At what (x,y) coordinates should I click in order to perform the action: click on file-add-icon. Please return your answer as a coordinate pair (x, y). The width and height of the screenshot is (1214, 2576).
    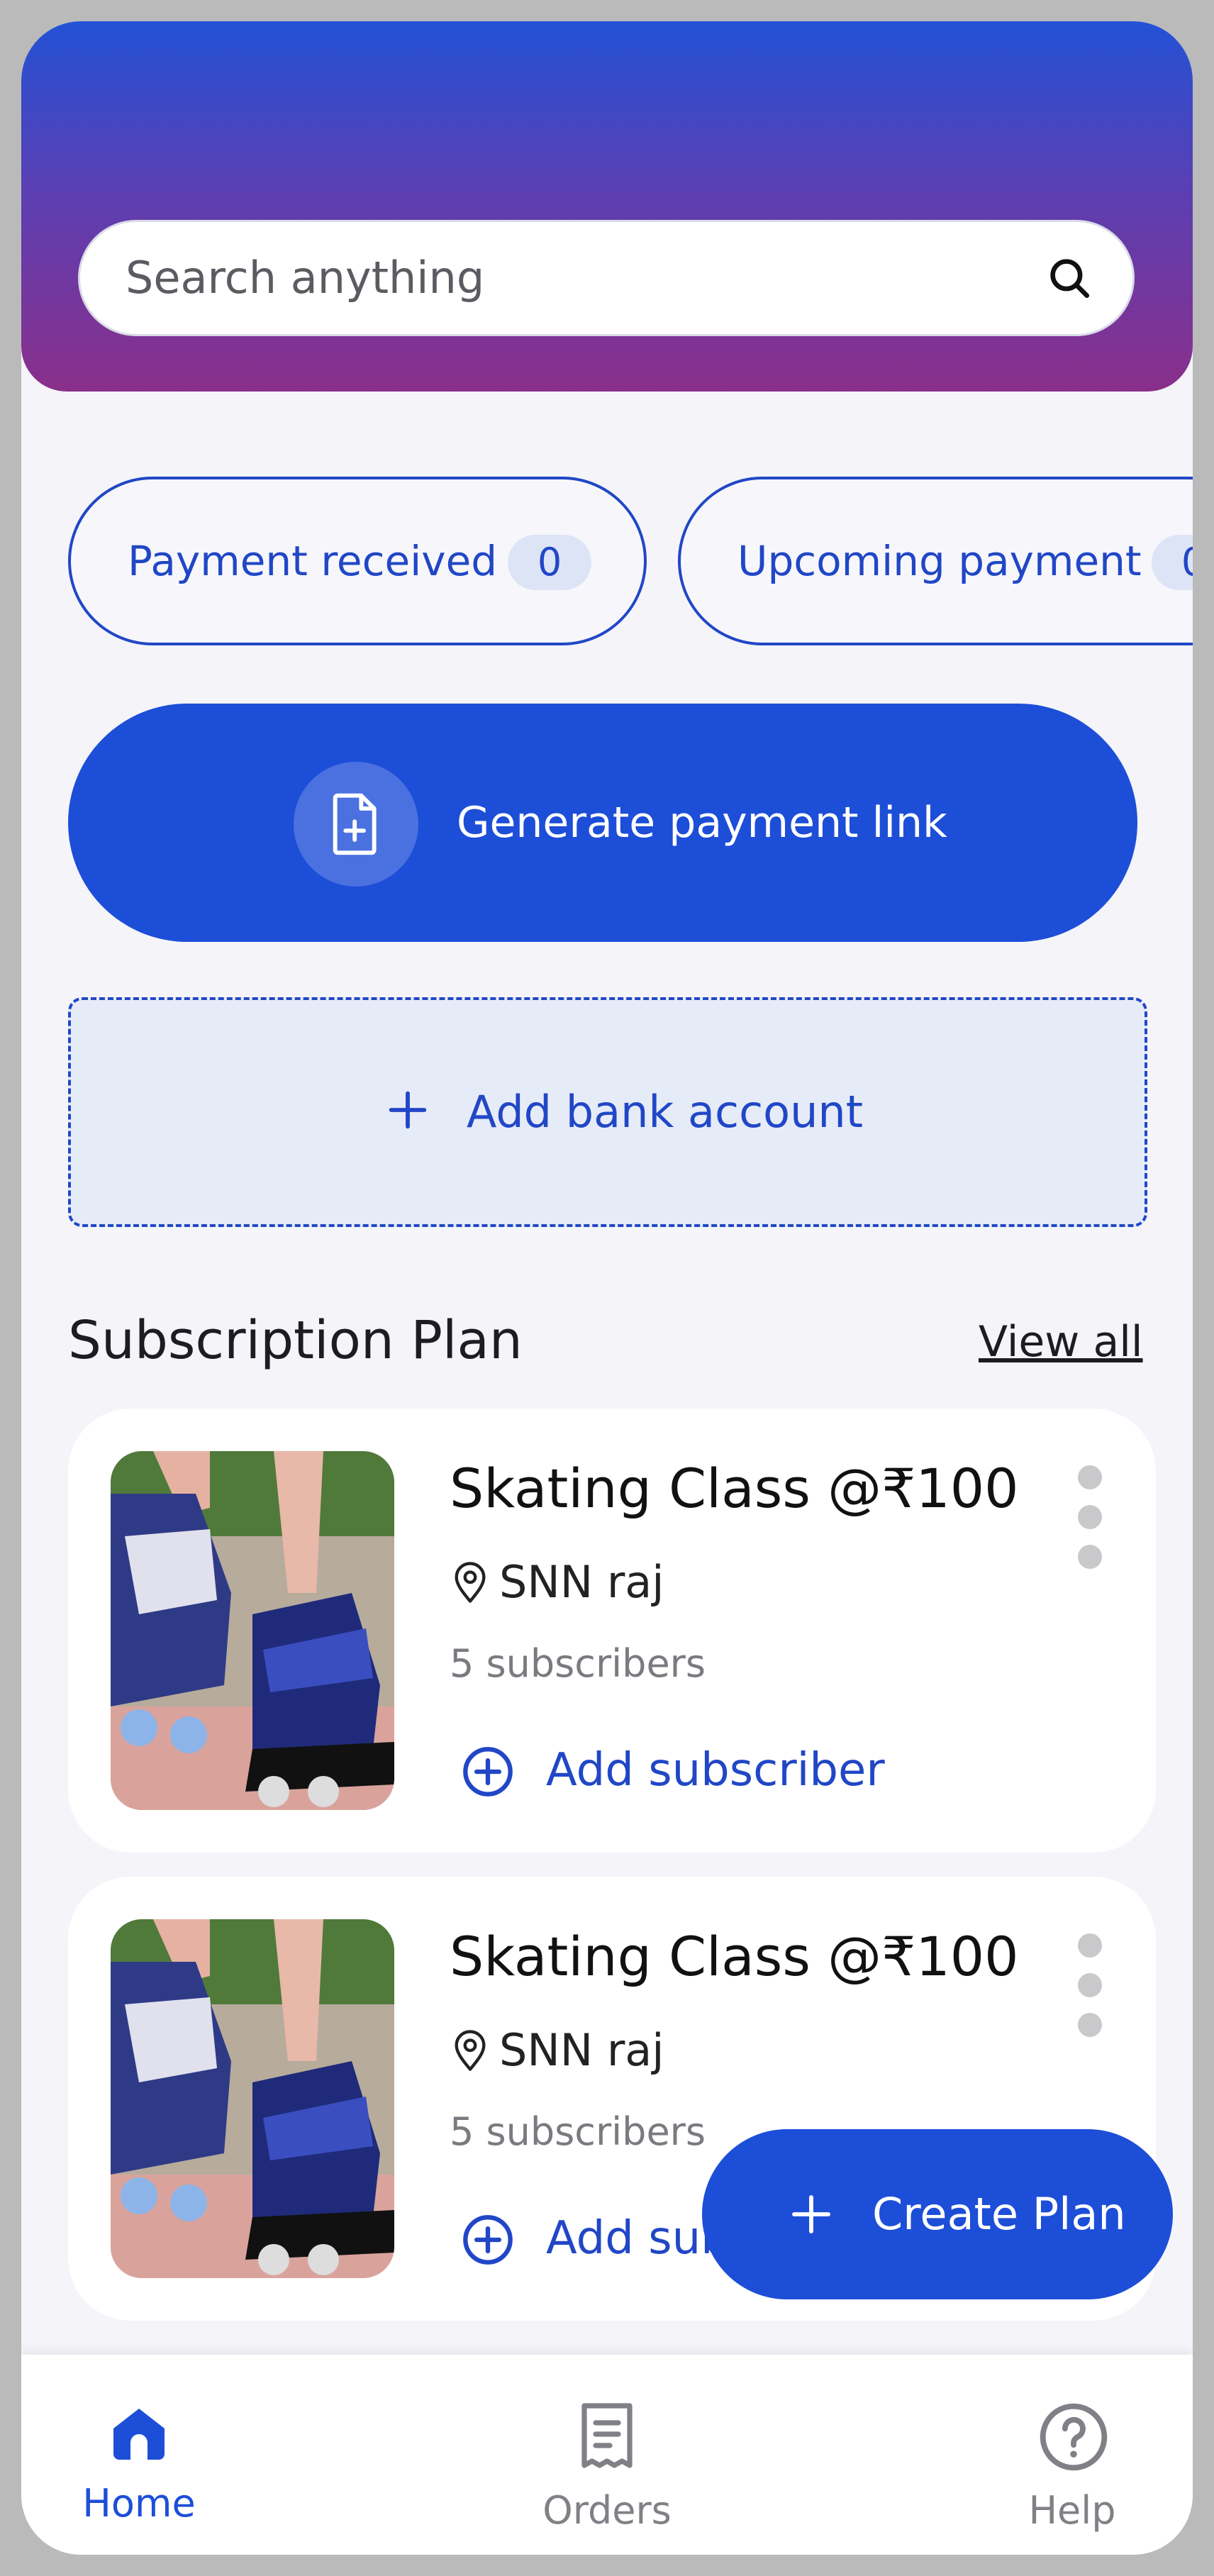
    Looking at the image, I should click on (356, 824).